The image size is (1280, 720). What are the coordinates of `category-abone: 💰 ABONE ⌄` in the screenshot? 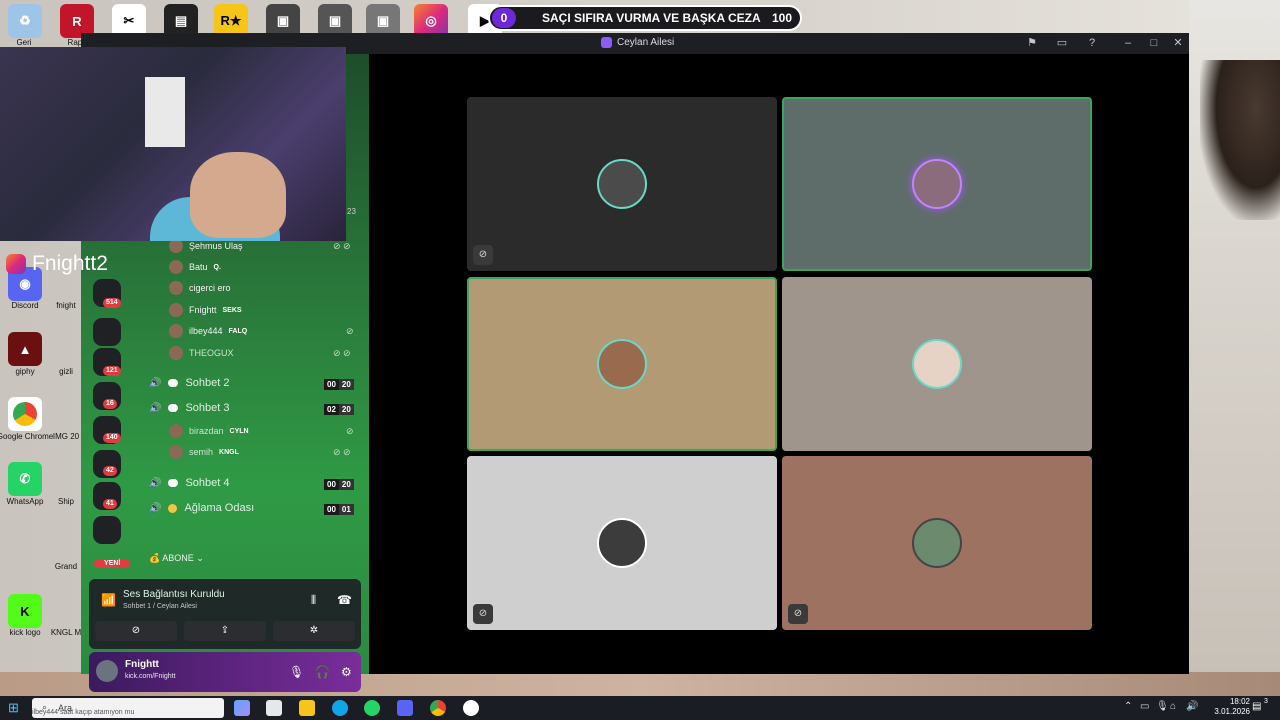 It's located at (176, 558).